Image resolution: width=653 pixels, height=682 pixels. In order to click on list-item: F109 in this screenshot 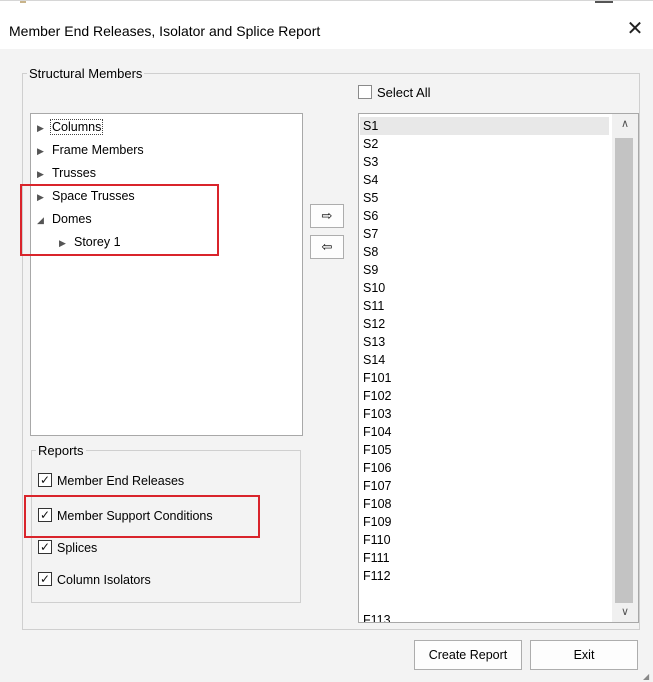, I will do `click(377, 522)`.